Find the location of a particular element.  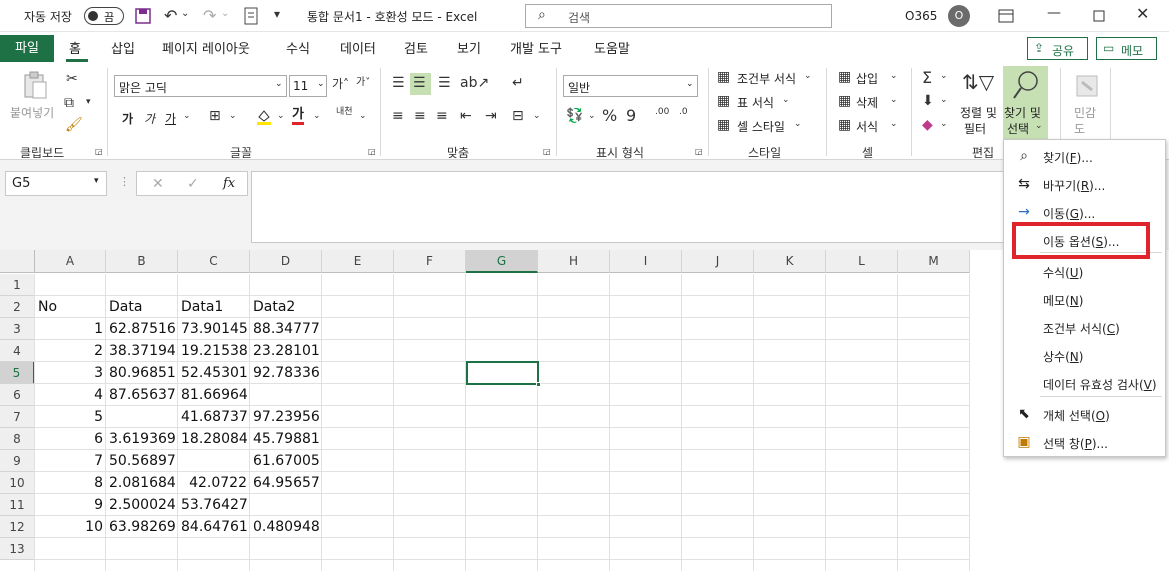

tab-insert: 삽입 is located at coordinates (123, 47).